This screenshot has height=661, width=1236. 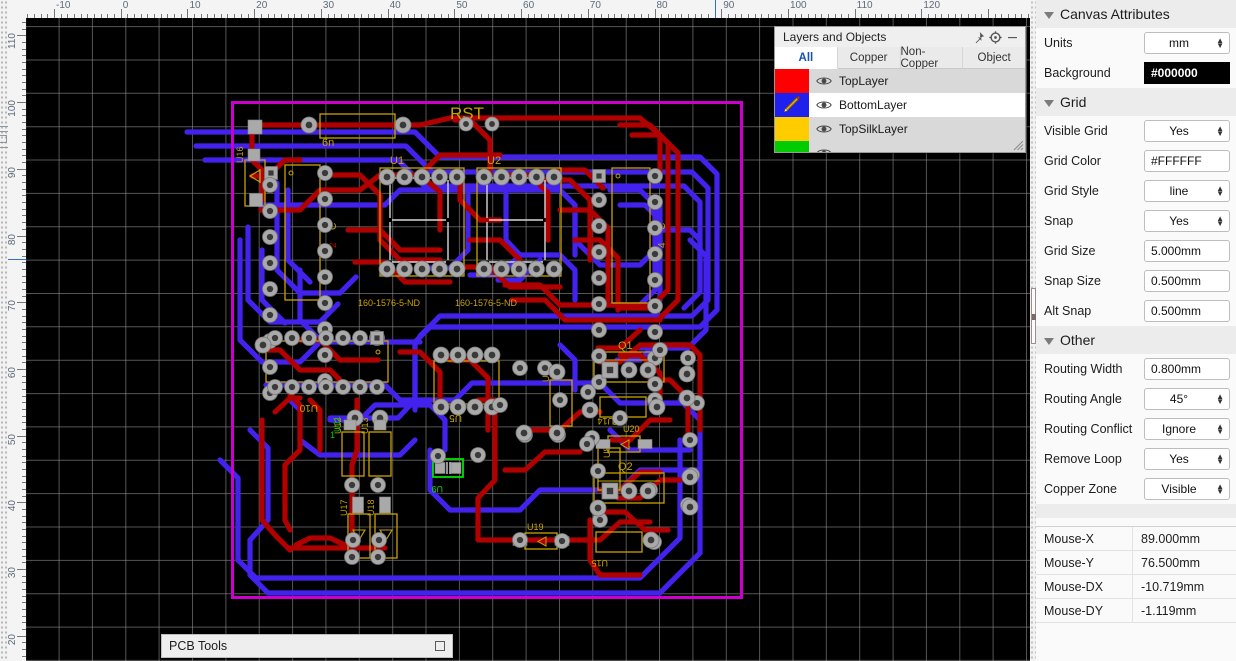 I want to click on layer-row: BottomLayer, so click(x=900, y=105).